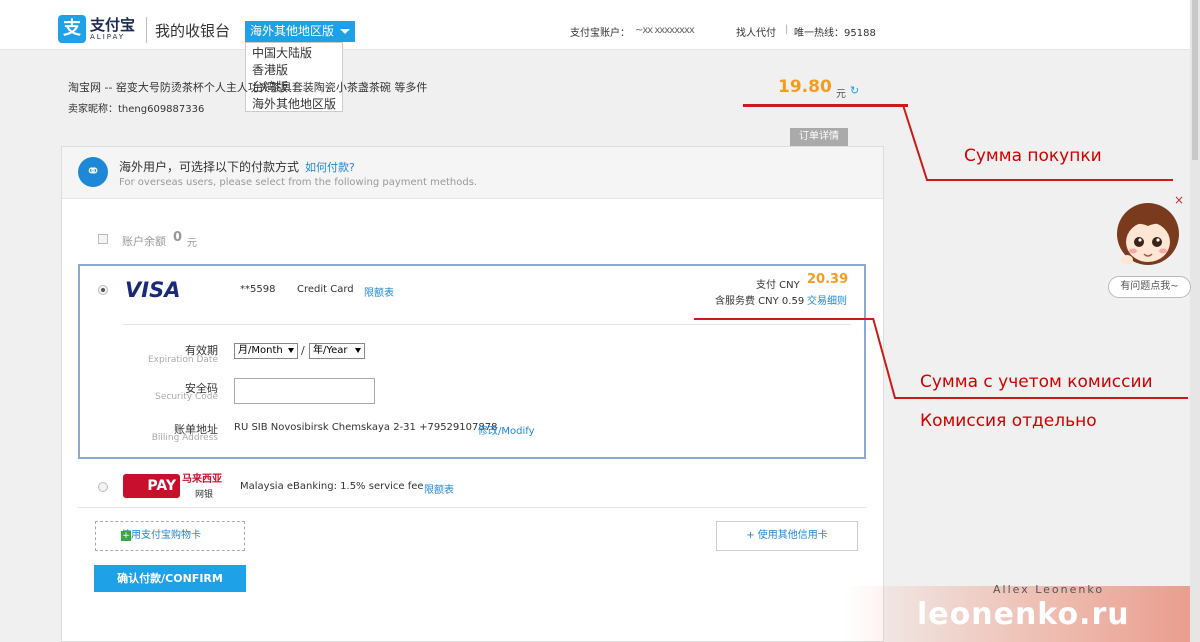 The width and height of the screenshot is (1200, 642). What do you see at coordinates (144, 241) in the screenshot?
I see `balance-label: 账户余额` at bounding box center [144, 241].